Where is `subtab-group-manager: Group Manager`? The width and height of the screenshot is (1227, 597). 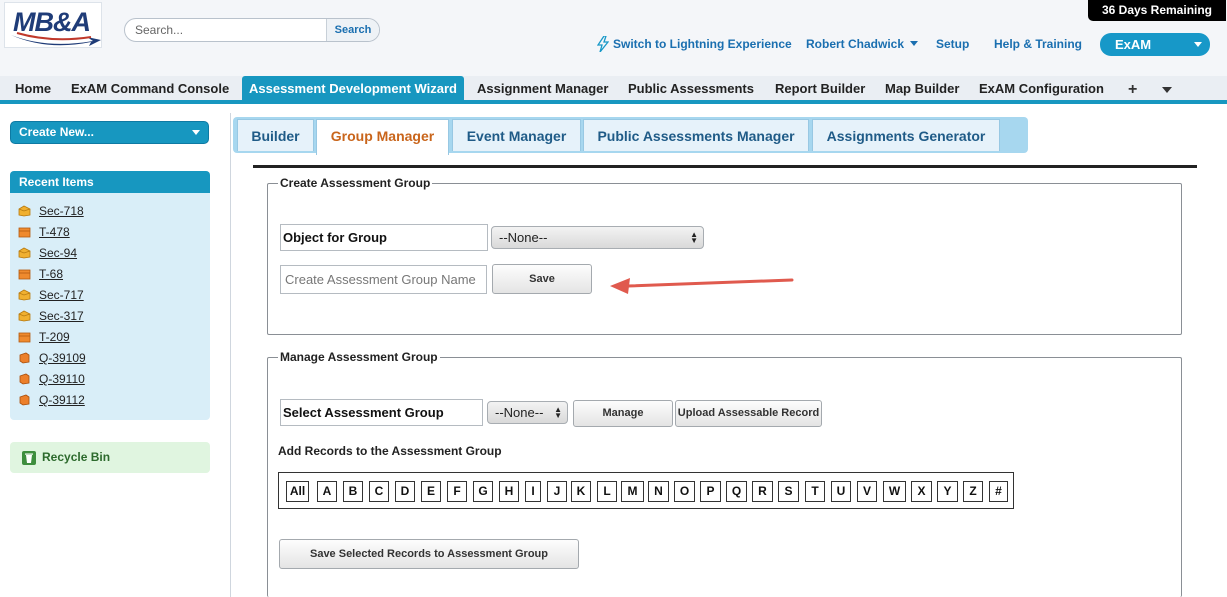 subtab-group-manager: Group Manager is located at coordinates (382, 137).